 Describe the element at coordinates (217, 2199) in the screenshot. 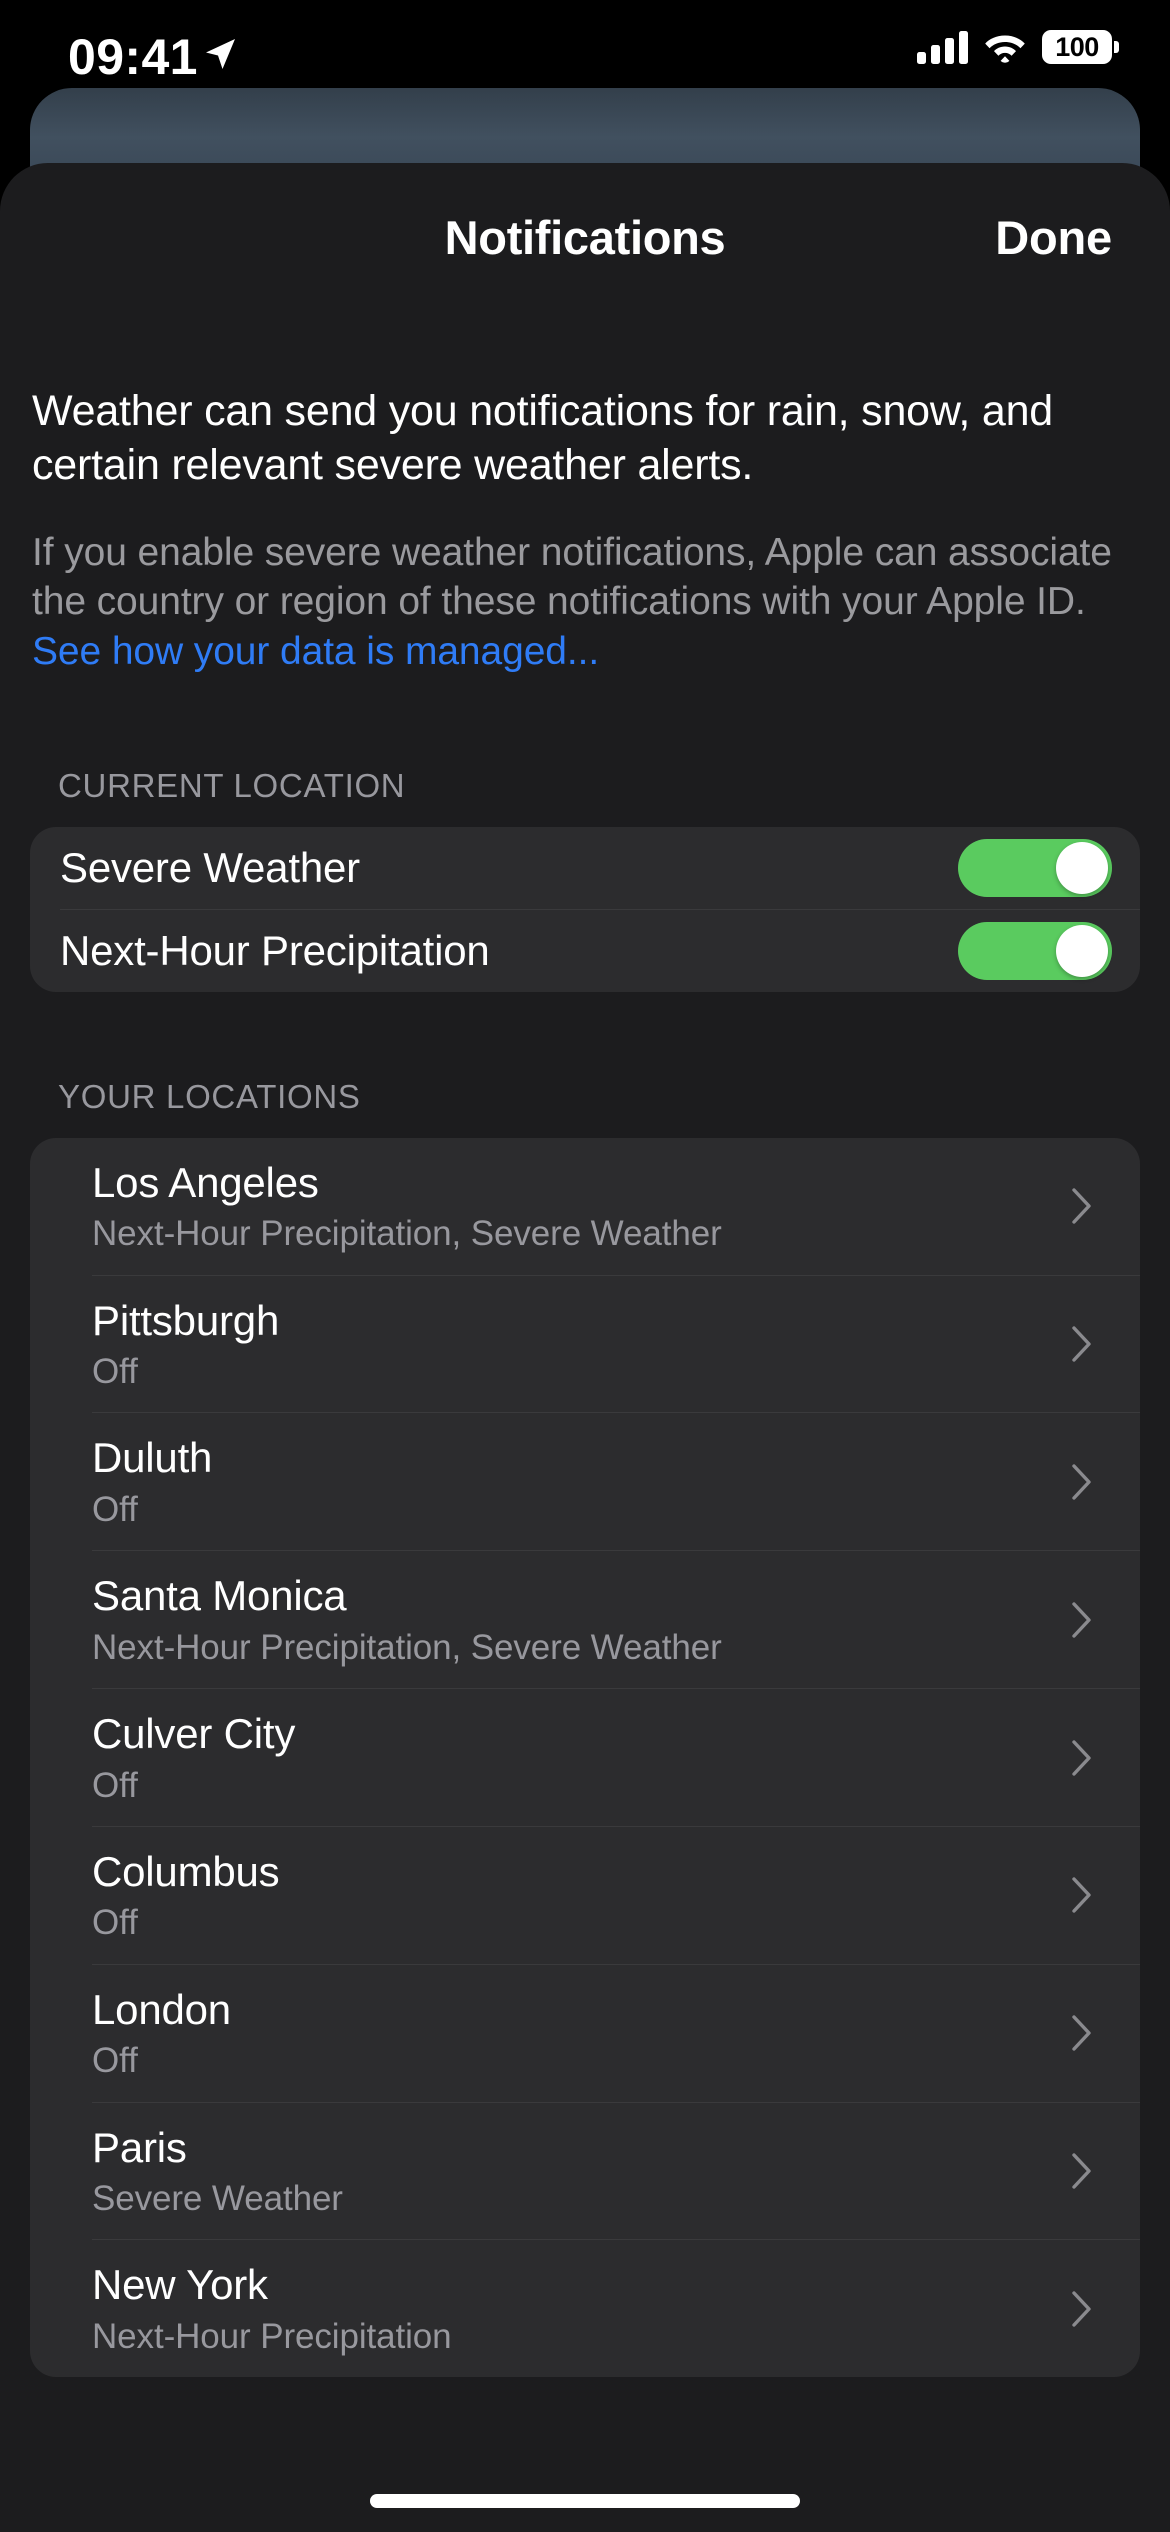

I see `location-subtitle: Severe Weather` at that location.